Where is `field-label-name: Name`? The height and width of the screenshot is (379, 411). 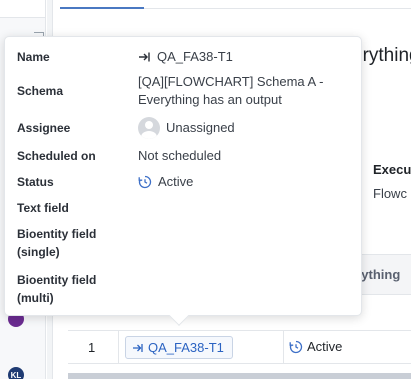
field-label-name: Name is located at coordinates (33, 57).